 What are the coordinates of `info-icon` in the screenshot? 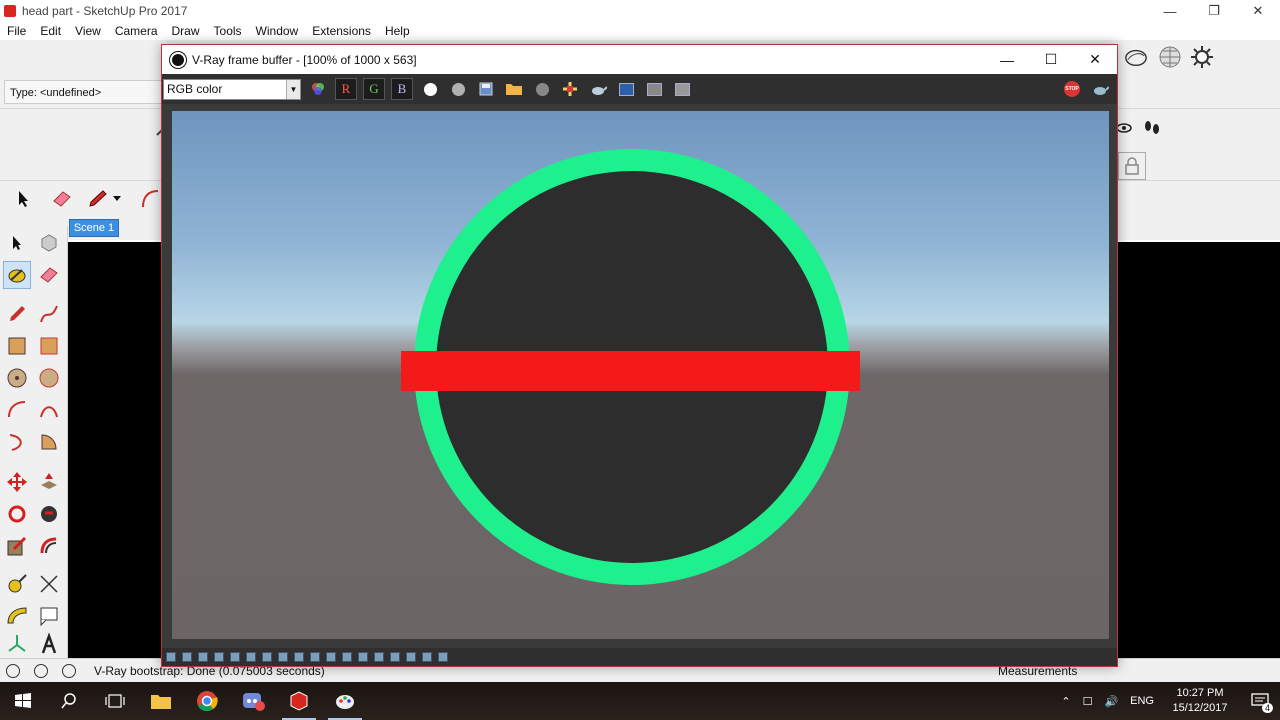 It's located at (41, 670).